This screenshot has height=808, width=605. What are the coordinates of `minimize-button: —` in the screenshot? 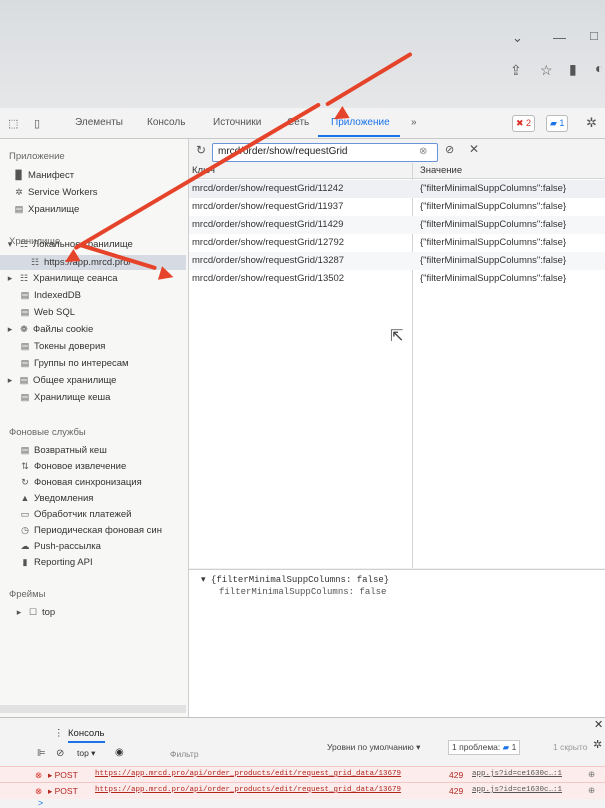 It's located at (559, 37).